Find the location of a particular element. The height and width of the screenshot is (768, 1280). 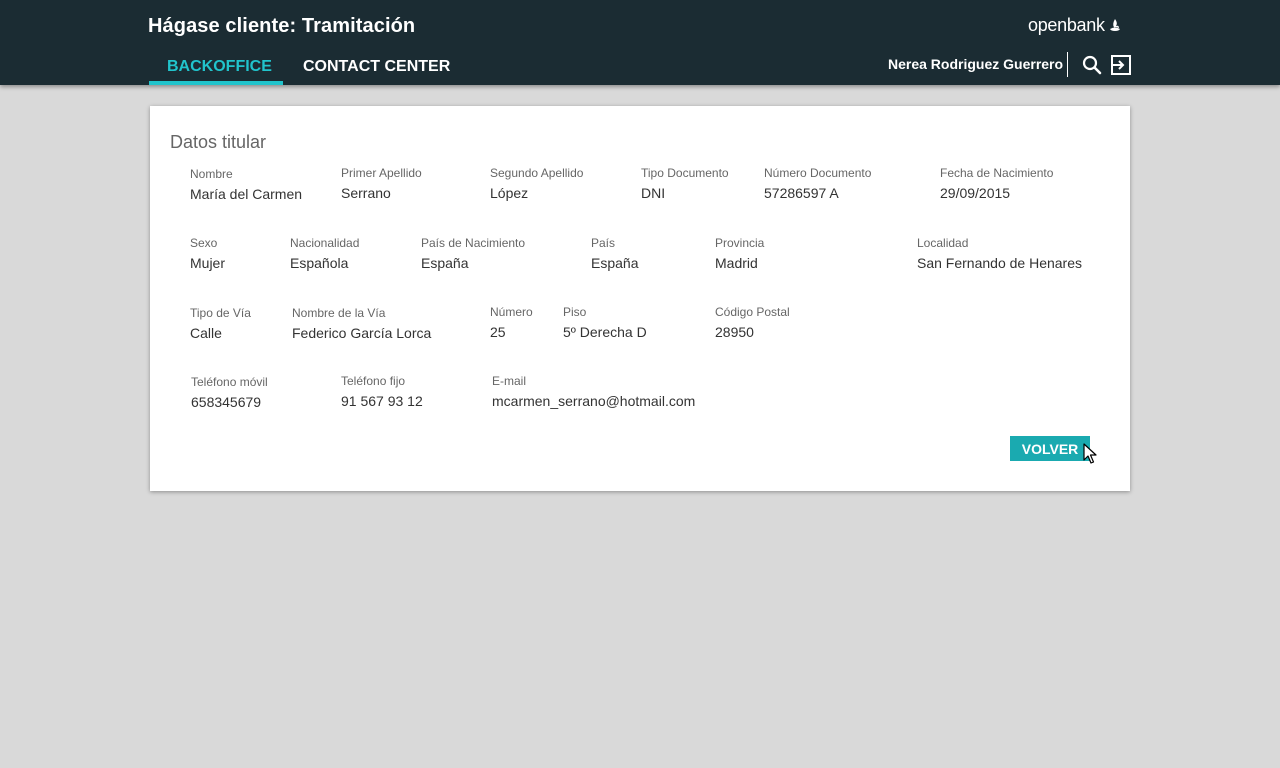

field-value: Calle is located at coordinates (206, 333).